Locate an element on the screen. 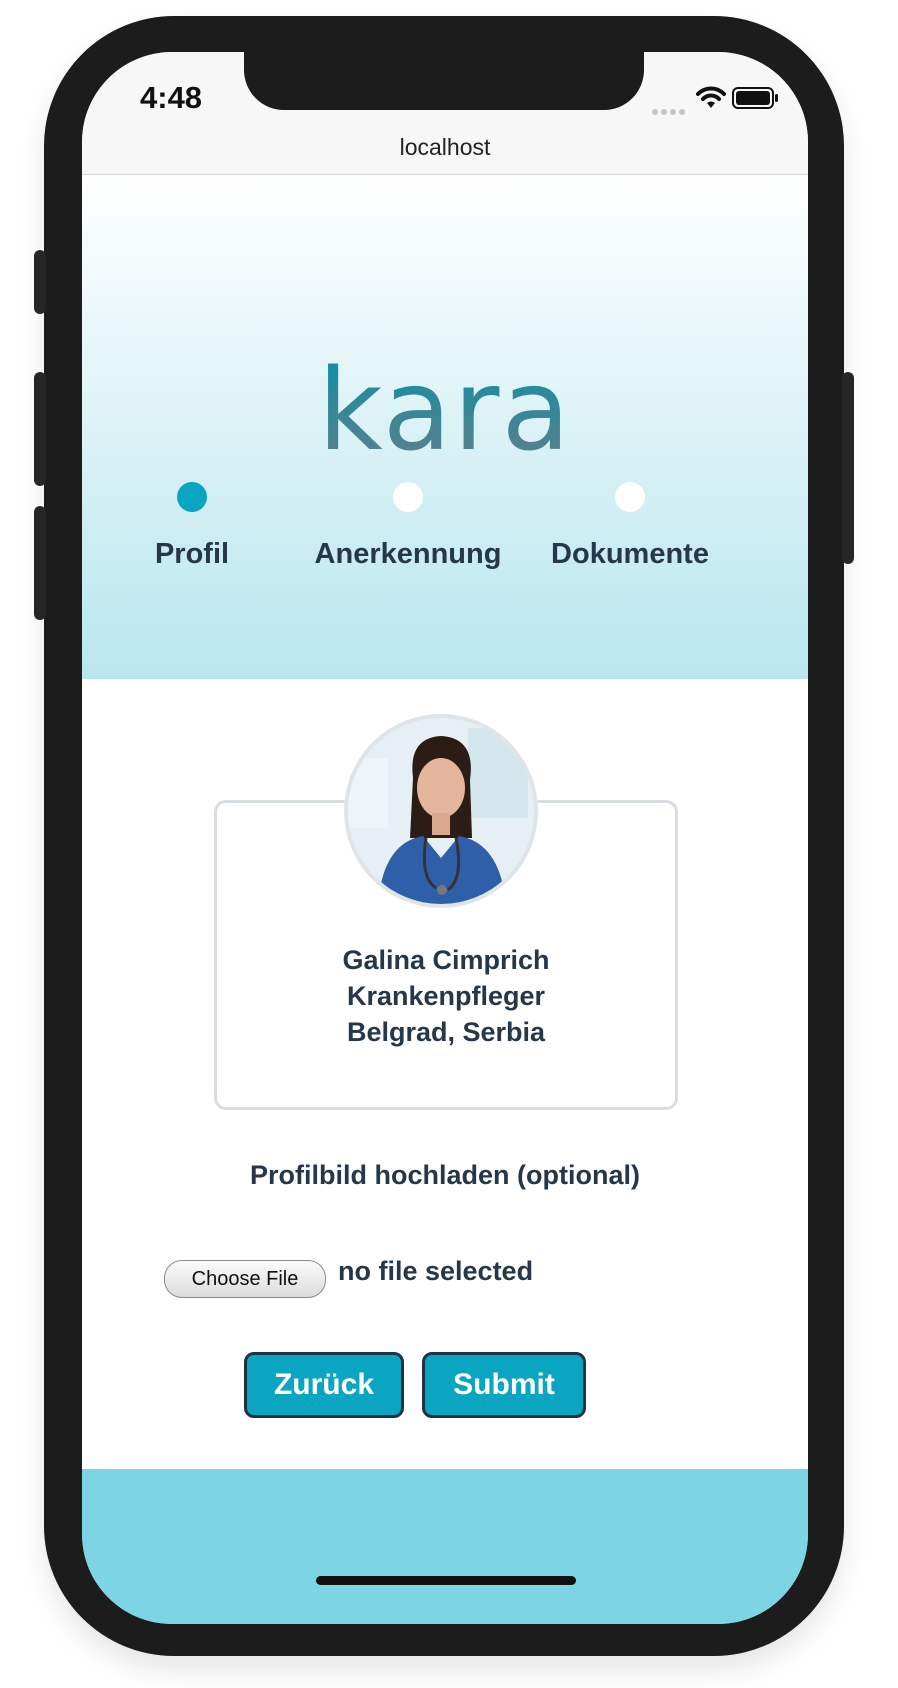  choose-file-button: Choose File is located at coordinates (245, 1279).